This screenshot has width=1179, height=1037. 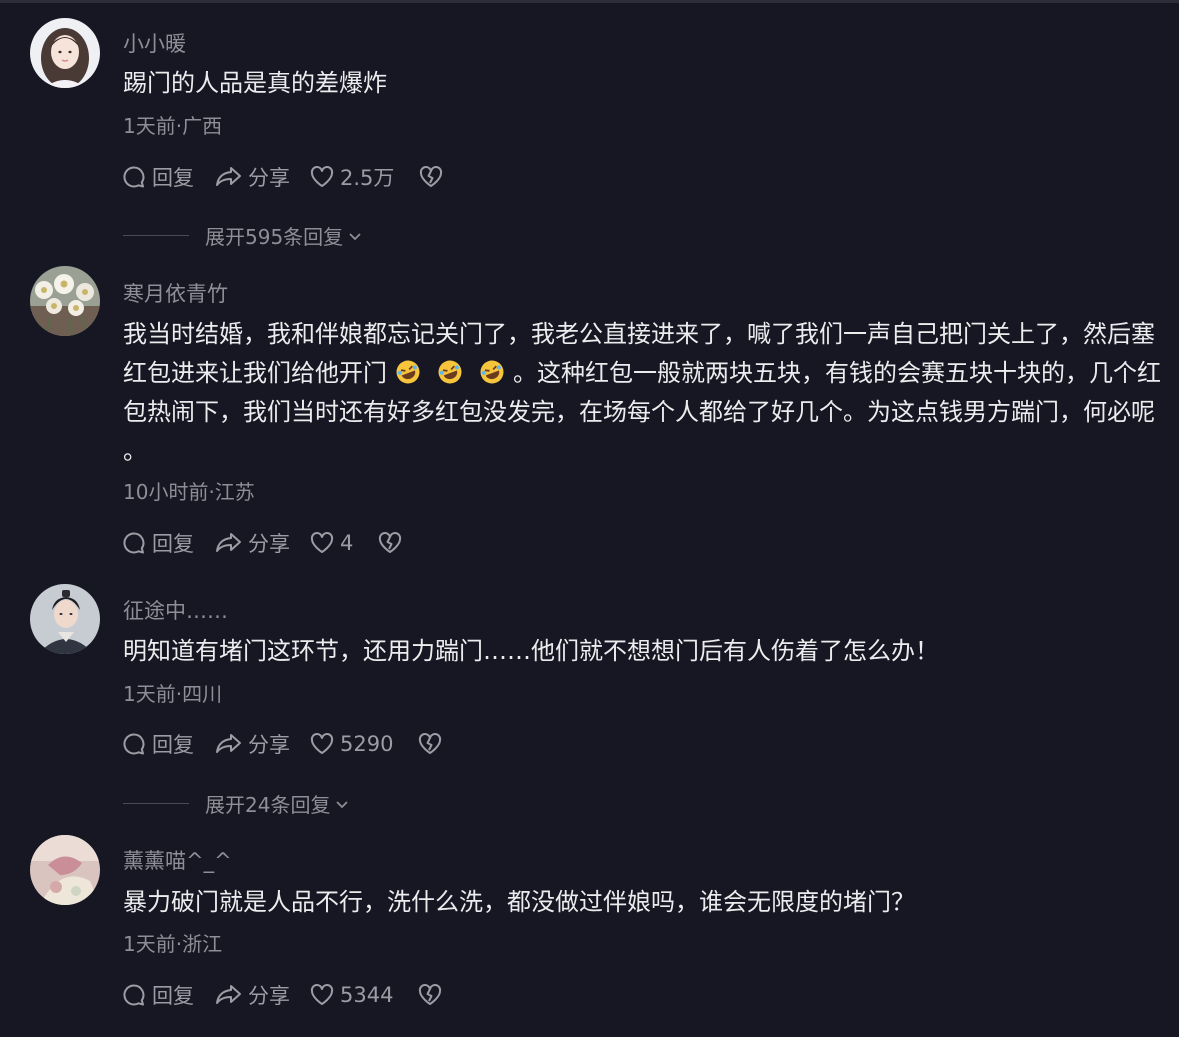 I want to click on like-button: 2.5万, so click(x=351, y=177).